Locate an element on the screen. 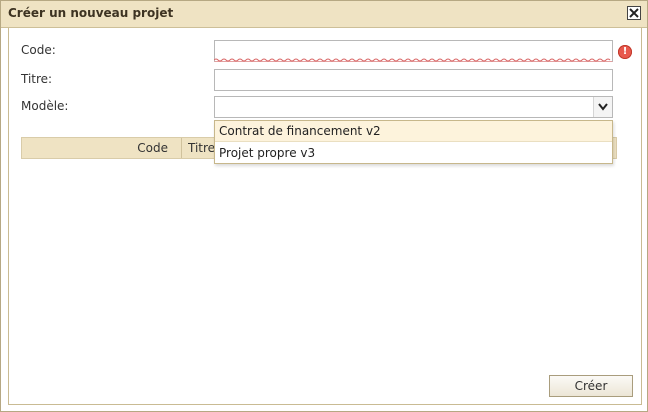 This screenshot has height=412, width=648. close-icon is located at coordinates (634, 13).